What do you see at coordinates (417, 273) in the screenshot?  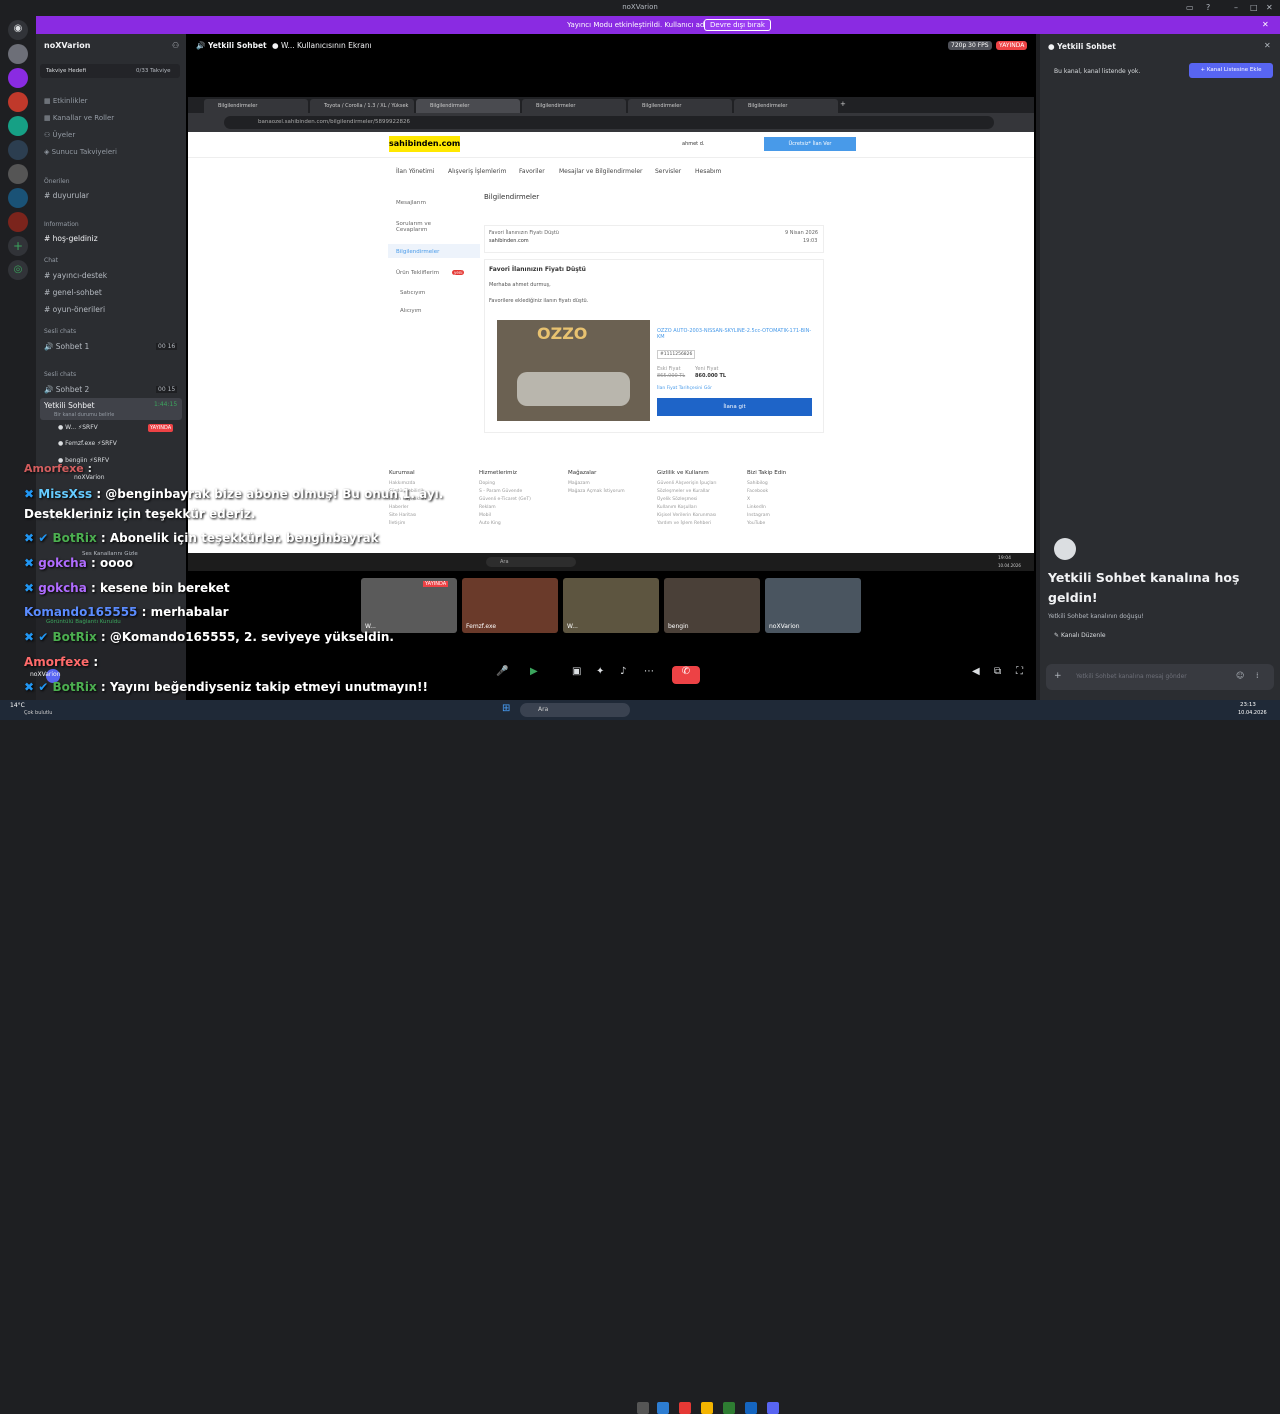 I see `side-menu-item: Ürün Tekliflerim` at bounding box center [417, 273].